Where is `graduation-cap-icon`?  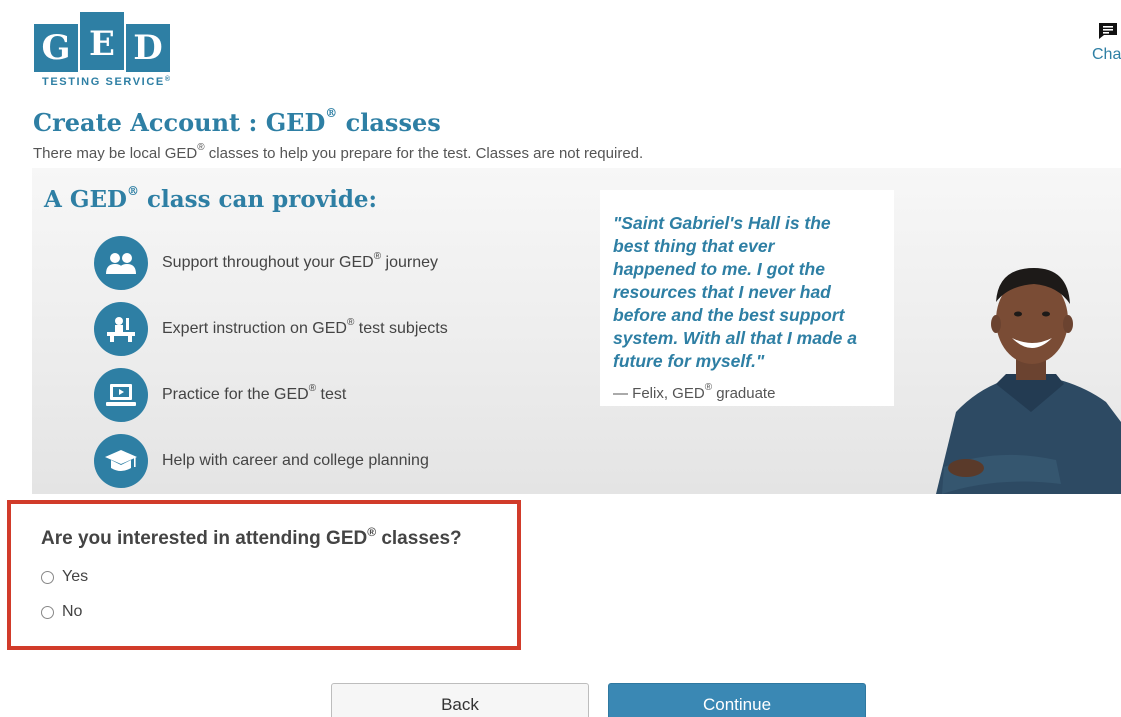 graduation-cap-icon is located at coordinates (121, 461).